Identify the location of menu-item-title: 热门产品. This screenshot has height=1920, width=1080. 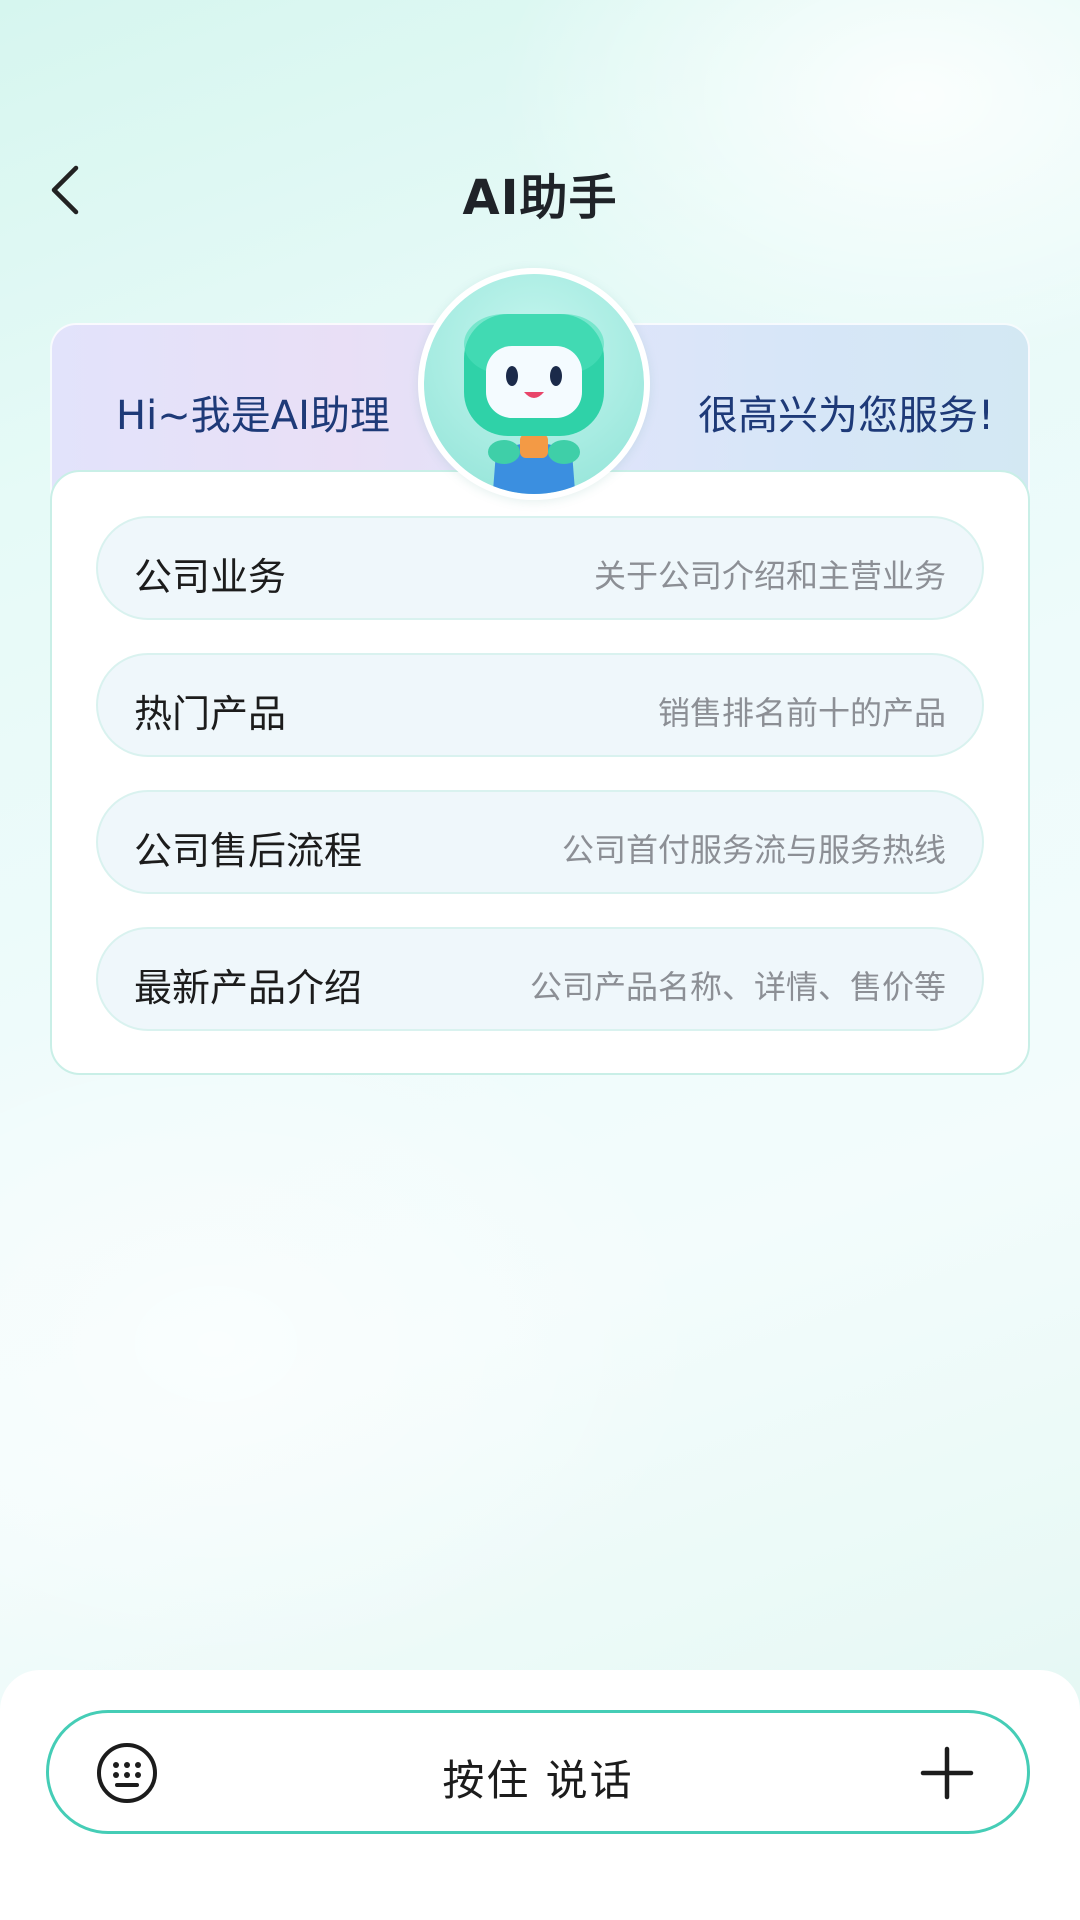
(210, 714).